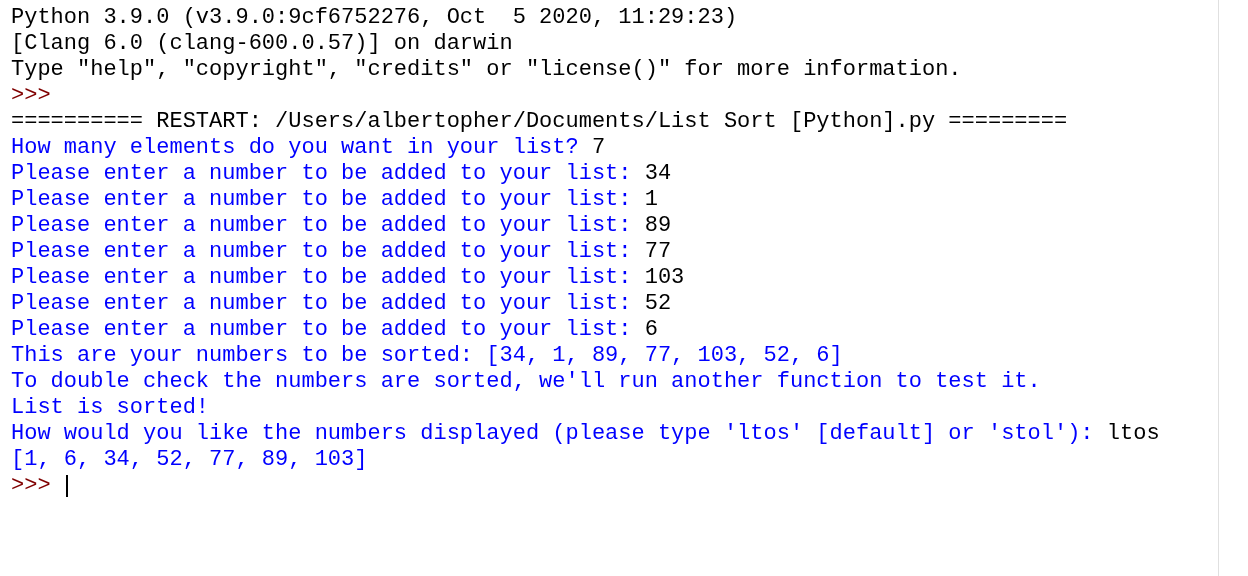 This screenshot has height=576, width=1248. Describe the element at coordinates (651, 330) in the screenshot. I see `input-text: 6` at that location.